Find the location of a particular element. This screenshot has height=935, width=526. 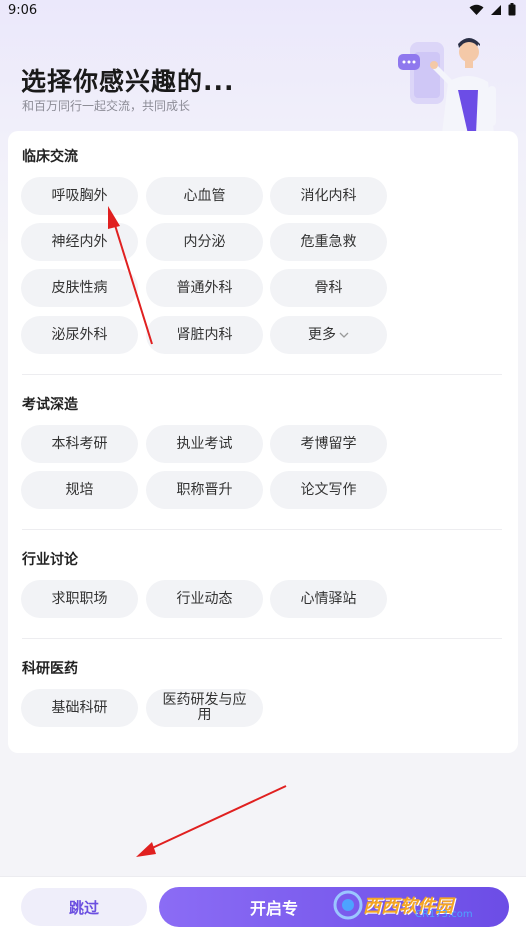

tag-item: 考博留学 is located at coordinates (328, 444).